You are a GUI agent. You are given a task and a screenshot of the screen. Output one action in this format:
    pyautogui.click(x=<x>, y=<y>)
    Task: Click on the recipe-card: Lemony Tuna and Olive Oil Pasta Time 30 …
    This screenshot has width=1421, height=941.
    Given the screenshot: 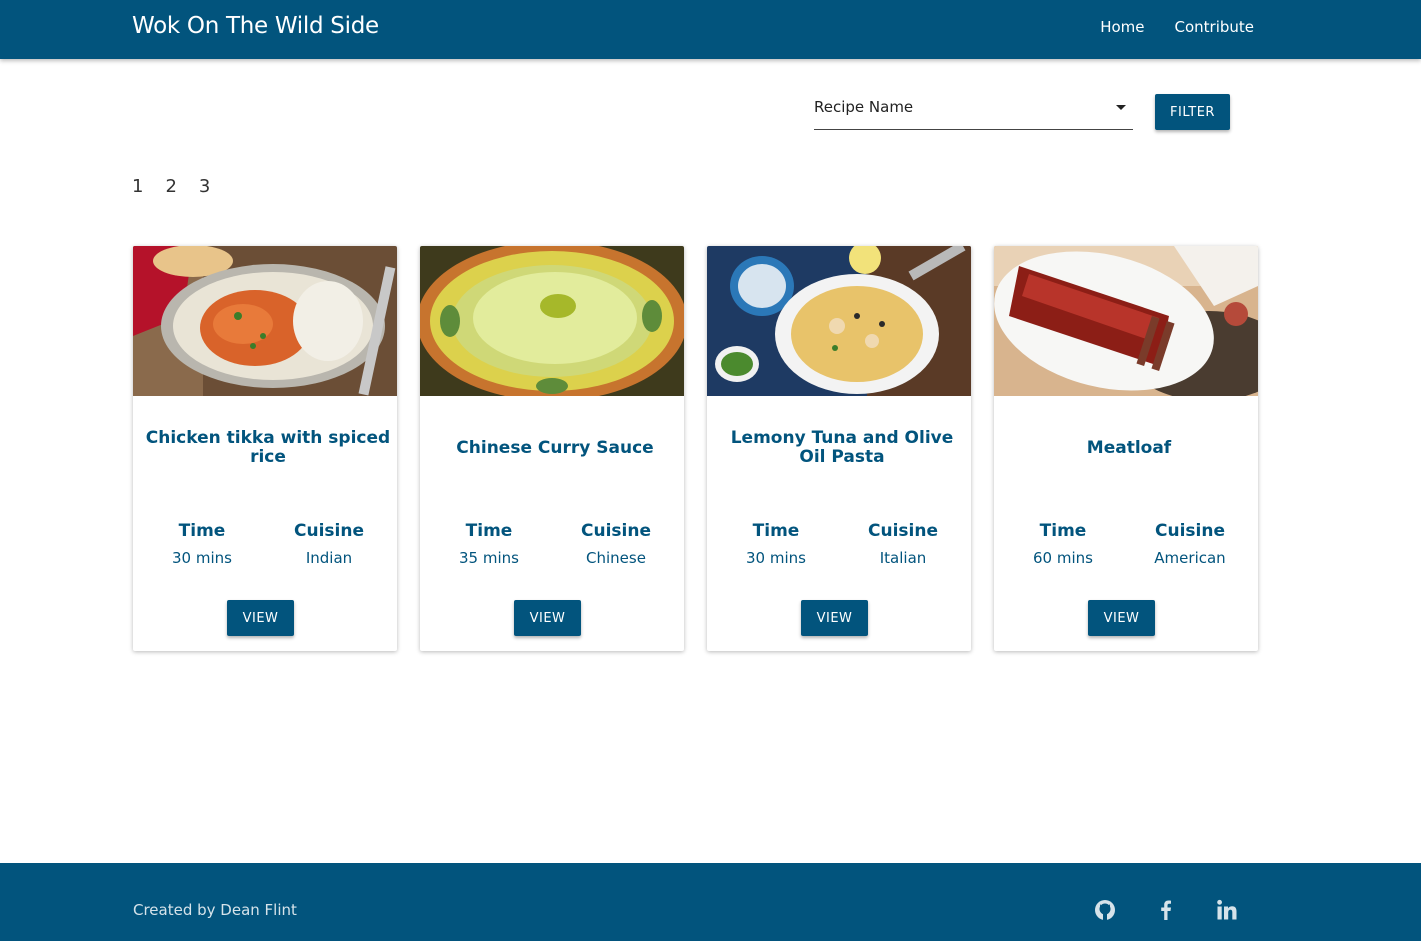 What is the action you would take?
    pyautogui.click(x=839, y=448)
    